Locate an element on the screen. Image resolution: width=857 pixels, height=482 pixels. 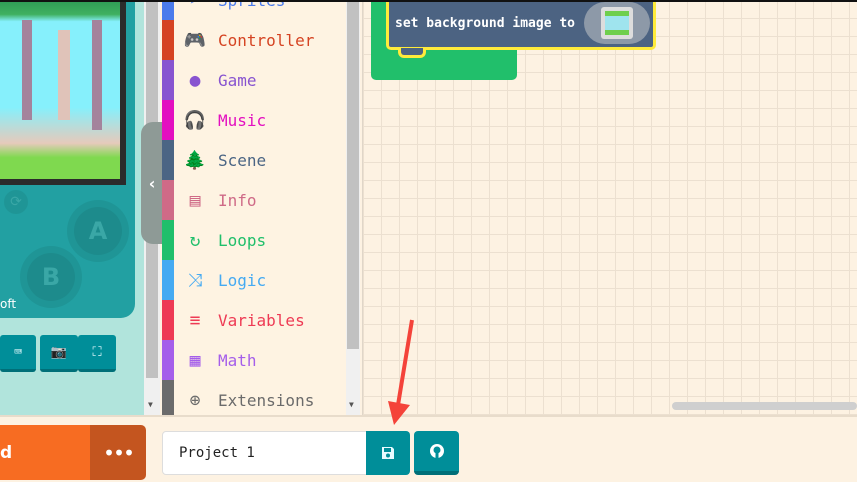
collapse-simulator-button: ‹ is located at coordinates (152, 183).